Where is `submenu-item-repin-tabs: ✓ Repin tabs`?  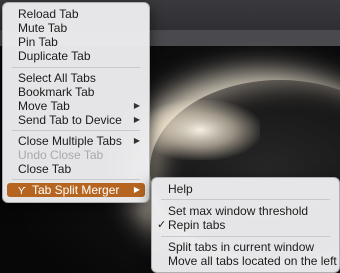 submenu-item-repin-tabs: ✓ Repin tabs is located at coordinates (245, 225).